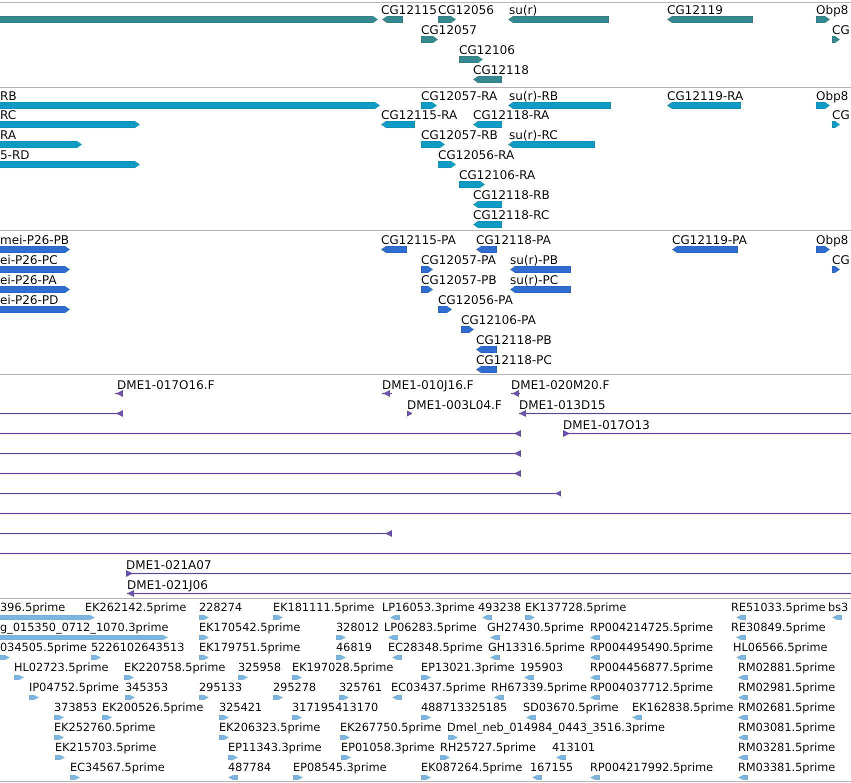 This screenshot has height=783, width=851. Describe the element at coordinates (43, 648) in the screenshot. I see `feature-label: 034505.5prime` at that location.